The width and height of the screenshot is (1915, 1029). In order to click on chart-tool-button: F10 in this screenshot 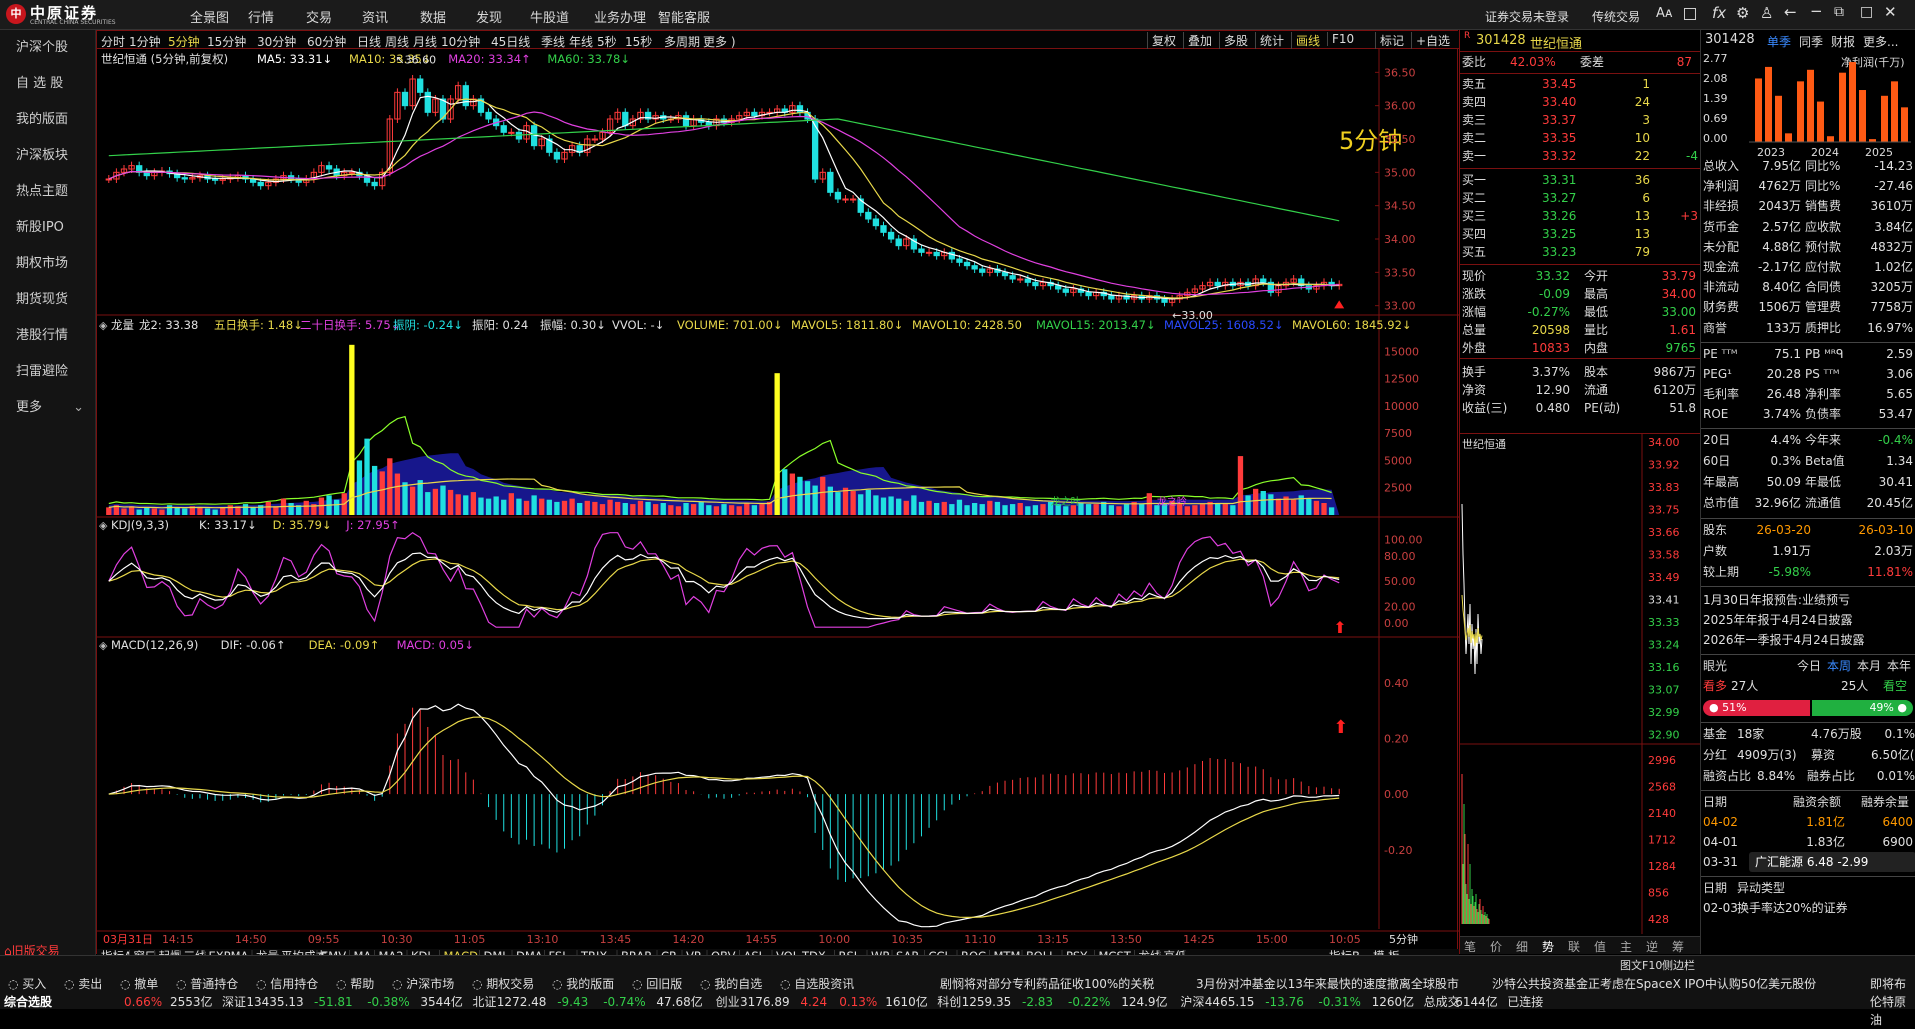, I will do `click(1340, 39)`.